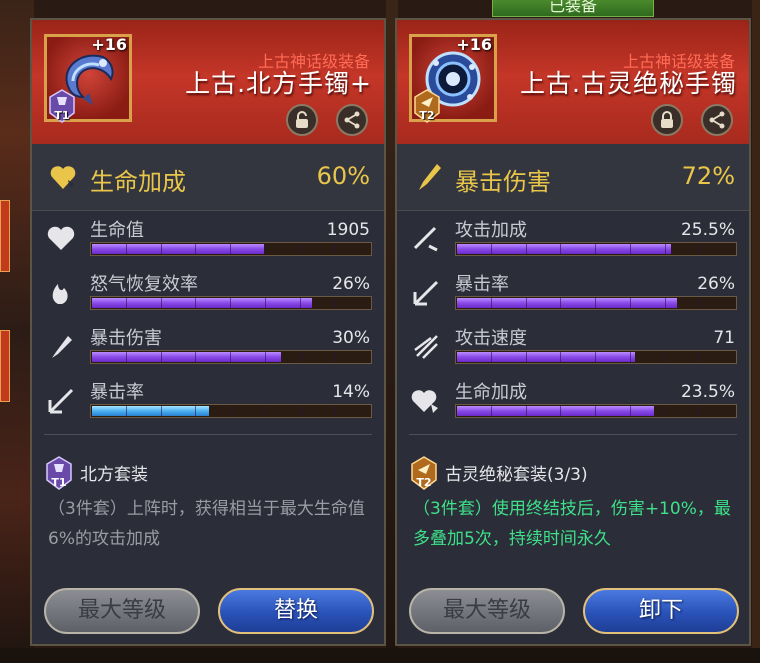 The height and width of the screenshot is (663, 760). What do you see at coordinates (138, 182) in the screenshot?
I see `main-stat-label: 生命加成` at bounding box center [138, 182].